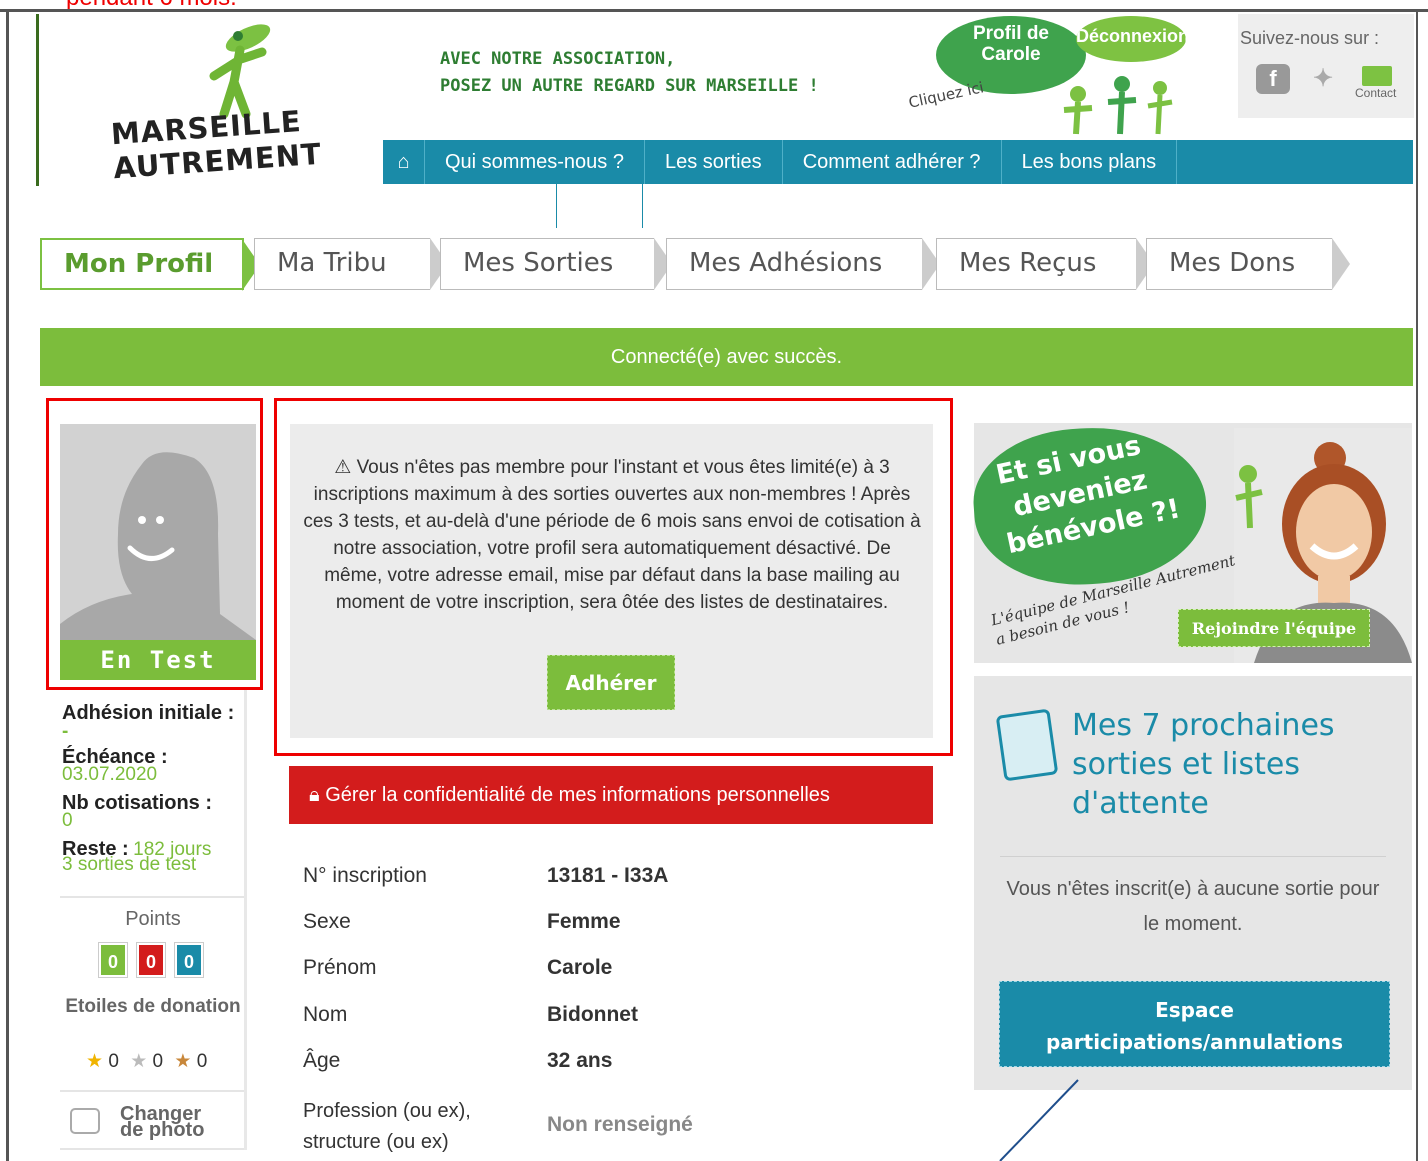 Image resolution: width=1428 pixels, height=1161 pixels. What do you see at coordinates (153, 919) in the screenshot?
I see `points-title: Points` at bounding box center [153, 919].